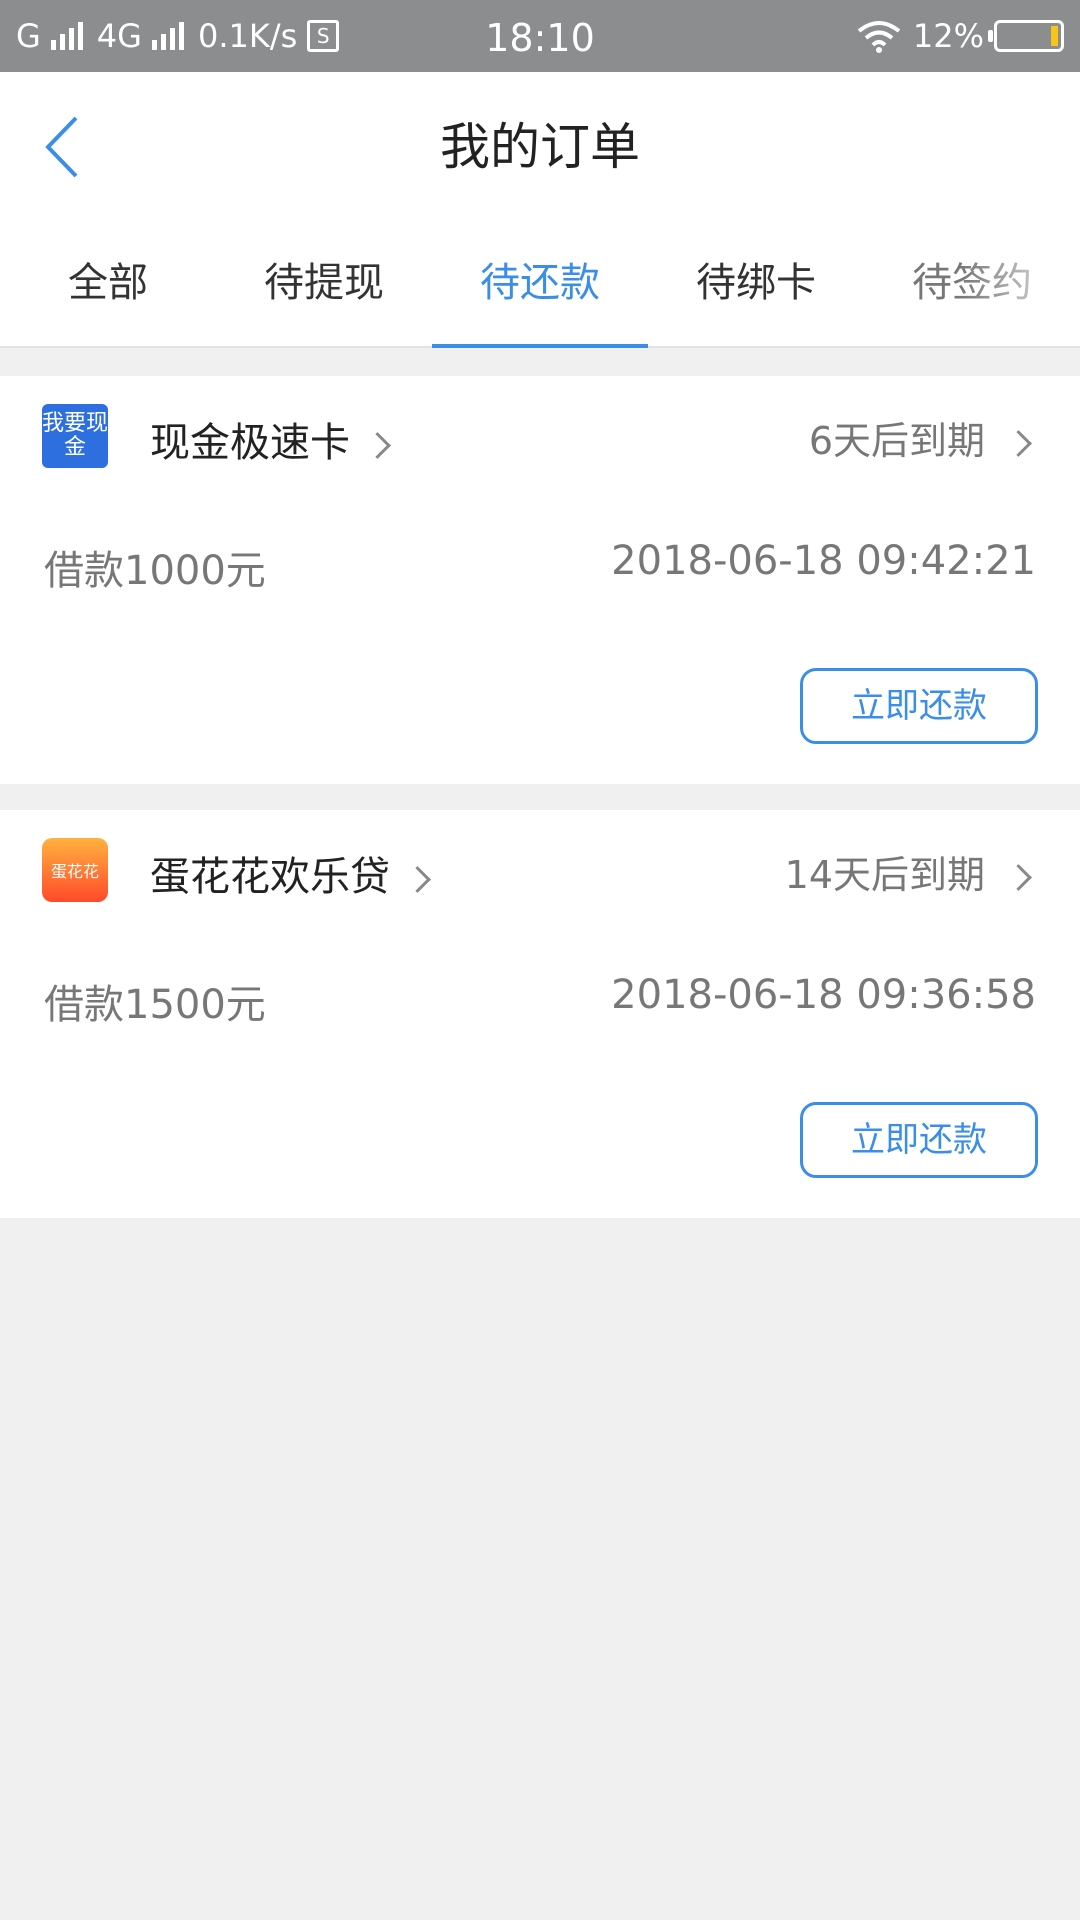 The height and width of the screenshot is (1920, 1080). What do you see at coordinates (75, 870) in the screenshot?
I see `product-logo: 蛋花花` at bounding box center [75, 870].